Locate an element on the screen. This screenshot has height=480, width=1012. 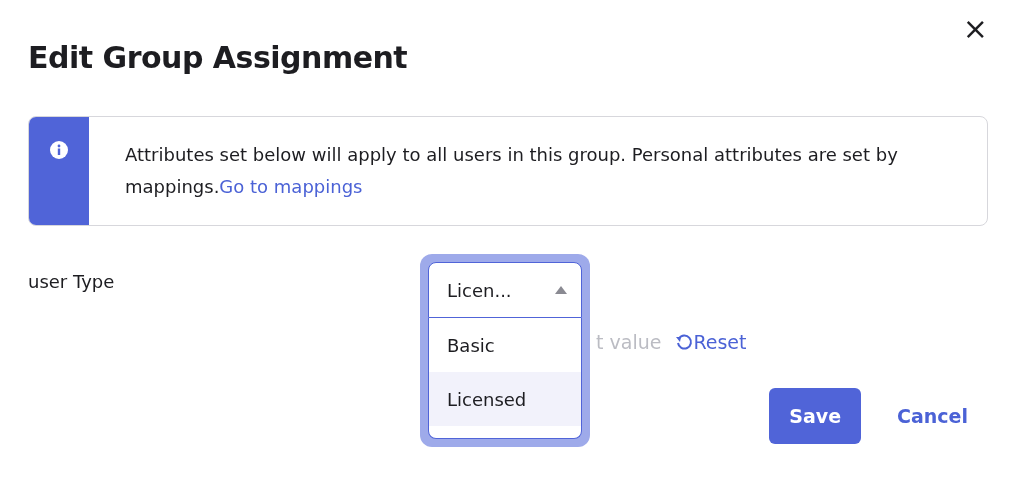
info-icon is located at coordinates (59, 150).